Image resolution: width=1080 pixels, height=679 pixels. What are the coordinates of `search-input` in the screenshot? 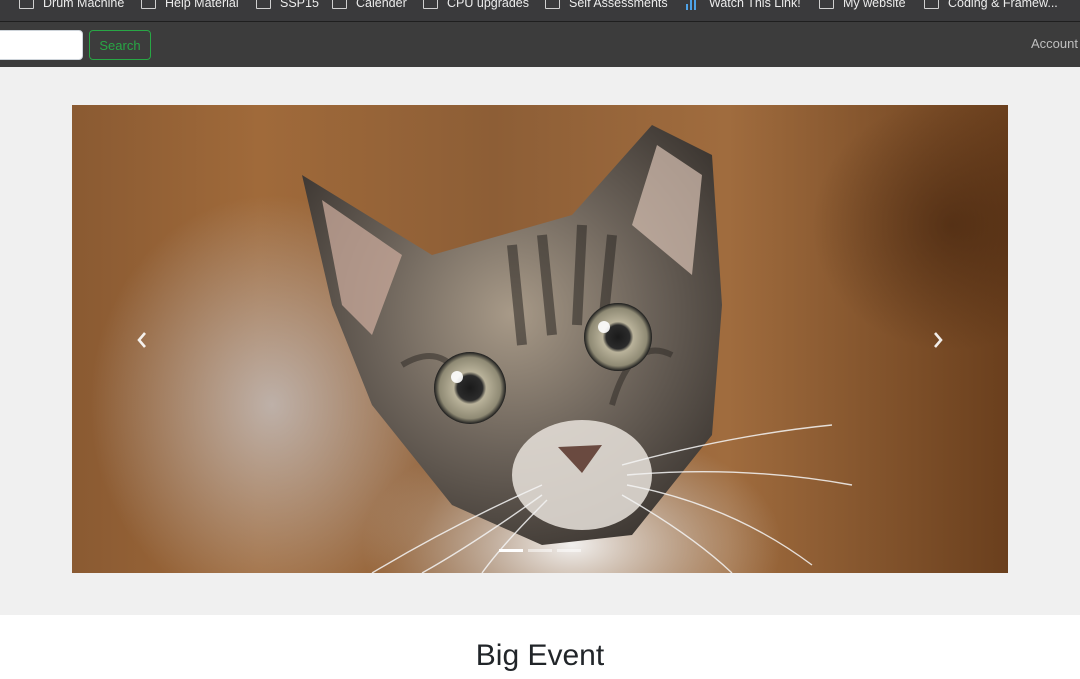 It's located at (41, 45).